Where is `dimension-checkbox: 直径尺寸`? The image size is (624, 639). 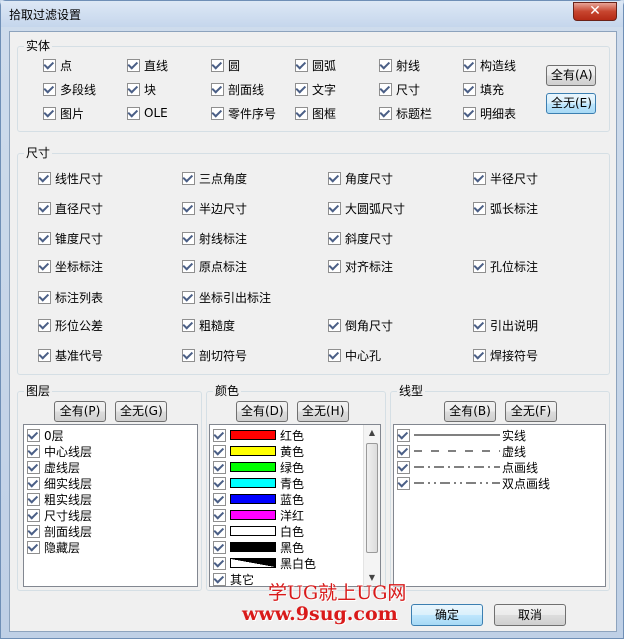
dimension-checkbox: 直径尺寸 is located at coordinates (70, 208).